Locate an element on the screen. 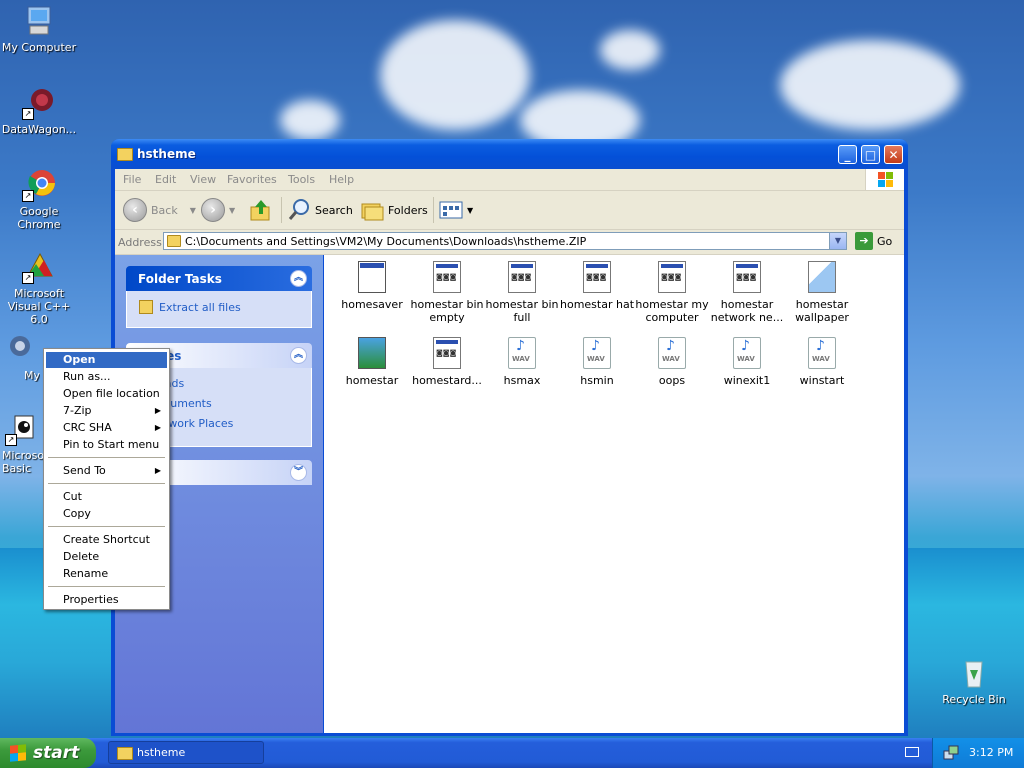  taskbar-button-hstheme: hstheme is located at coordinates (186, 752).